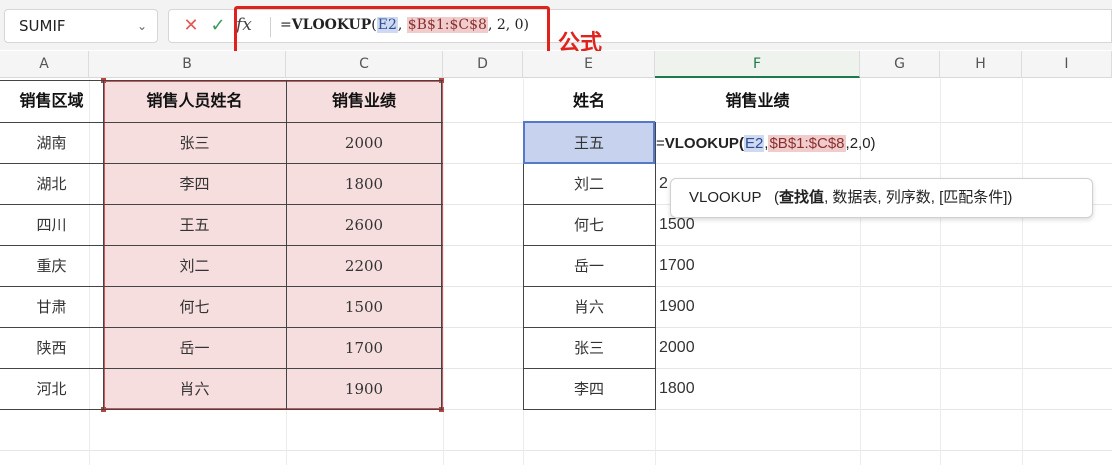  What do you see at coordinates (725, 197) in the screenshot?
I see `tooltip-function-name: VLOOKUP` at bounding box center [725, 197].